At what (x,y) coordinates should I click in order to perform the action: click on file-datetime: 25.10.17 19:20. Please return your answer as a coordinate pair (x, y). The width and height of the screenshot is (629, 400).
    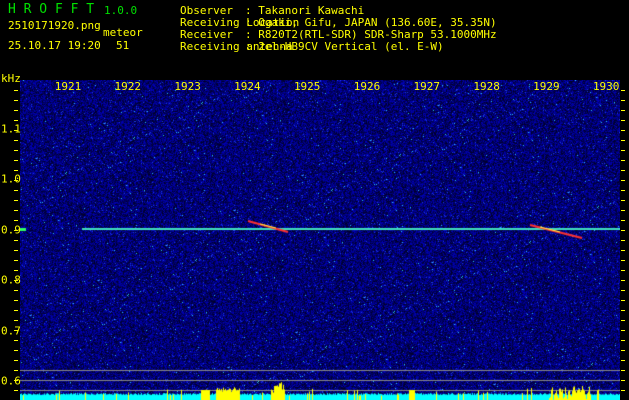
    Looking at the image, I should click on (54, 45).